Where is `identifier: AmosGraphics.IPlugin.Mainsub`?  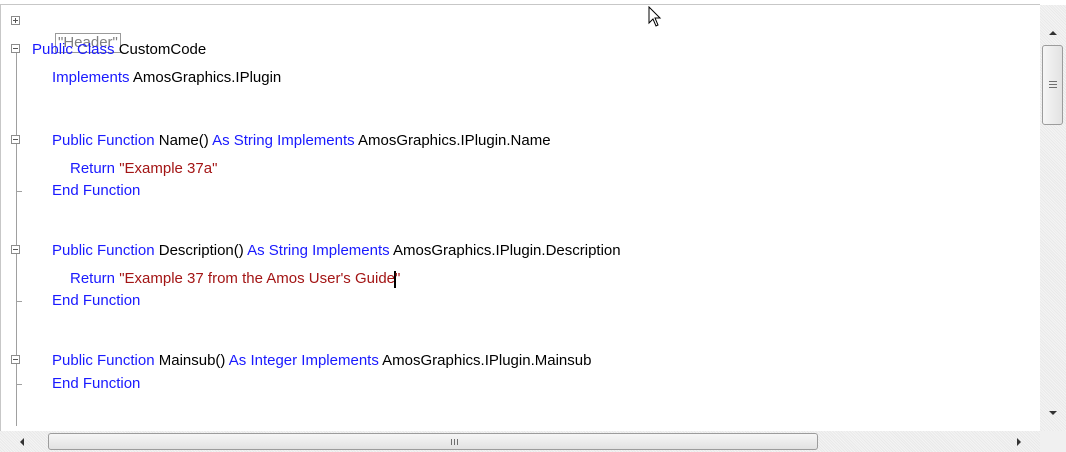
identifier: AmosGraphics.IPlugin.Mainsub is located at coordinates (487, 360).